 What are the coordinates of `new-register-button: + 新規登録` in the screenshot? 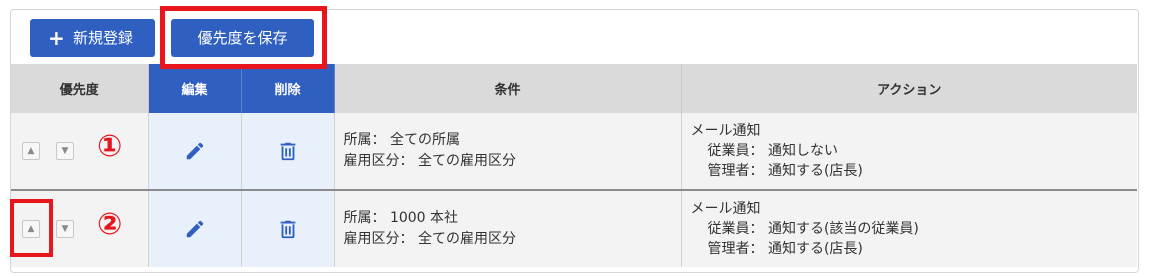 It's located at (92, 38).